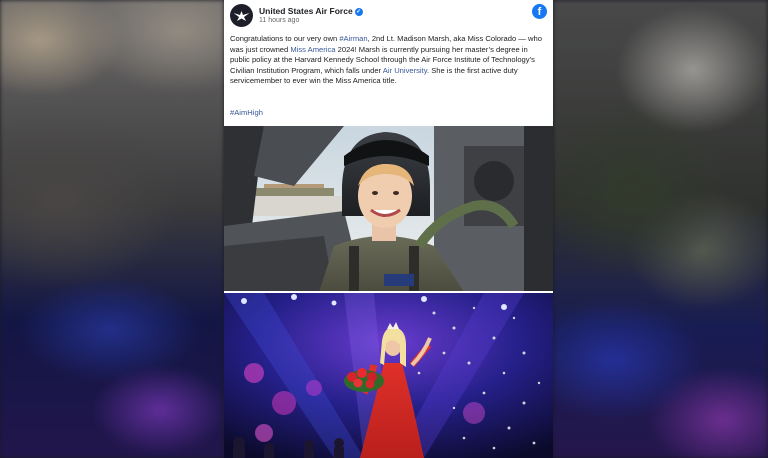 The width and height of the screenshot is (768, 458). I want to click on facebook-icon: f, so click(539, 11).